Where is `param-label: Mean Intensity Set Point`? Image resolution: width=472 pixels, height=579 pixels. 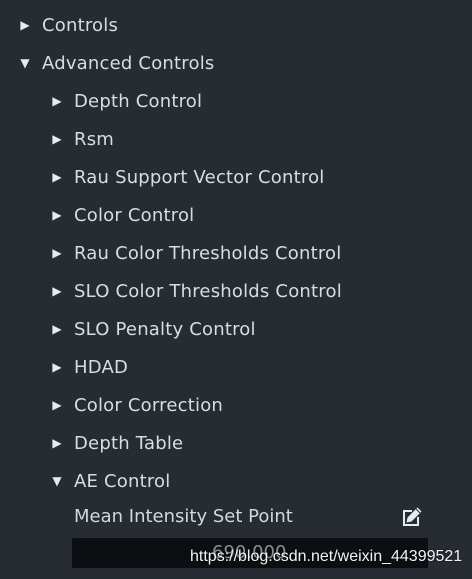
param-label: Mean Intensity Set Point is located at coordinates (183, 516).